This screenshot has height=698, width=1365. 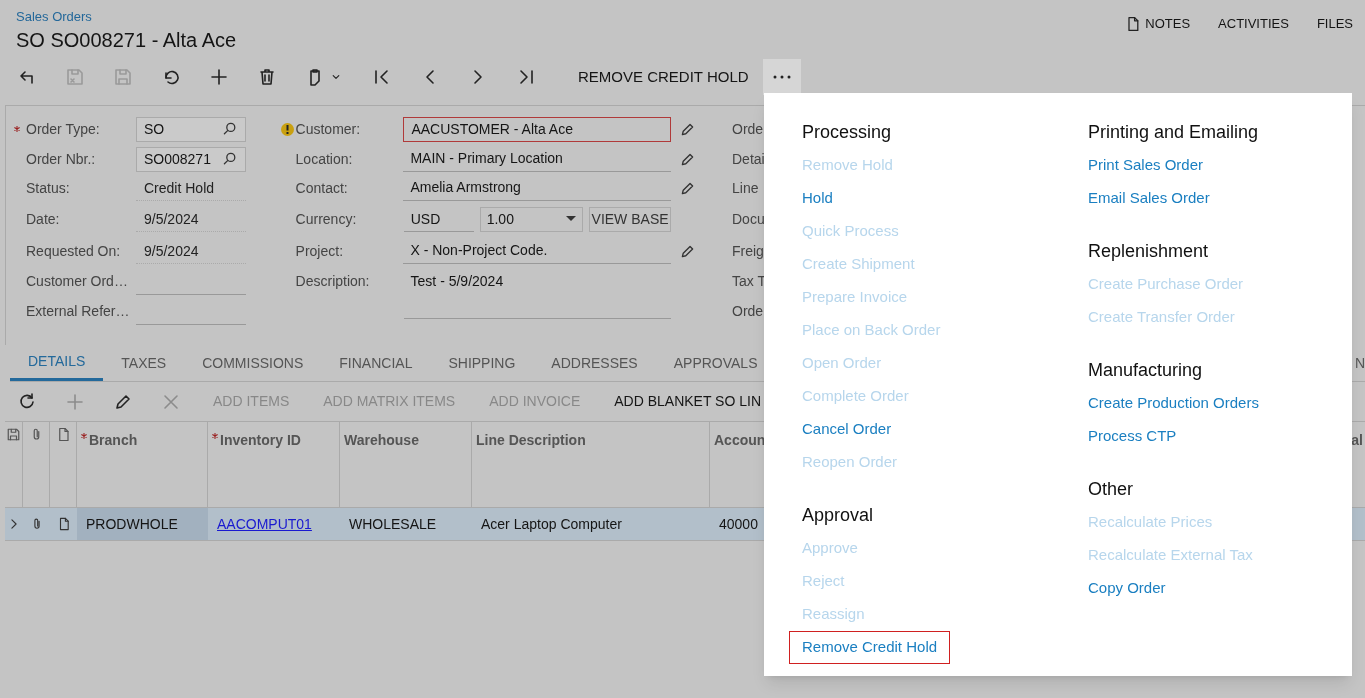 What do you see at coordinates (144, 363) in the screenshot?
I see `tab: TAXES` at bounding box center [144, 363].